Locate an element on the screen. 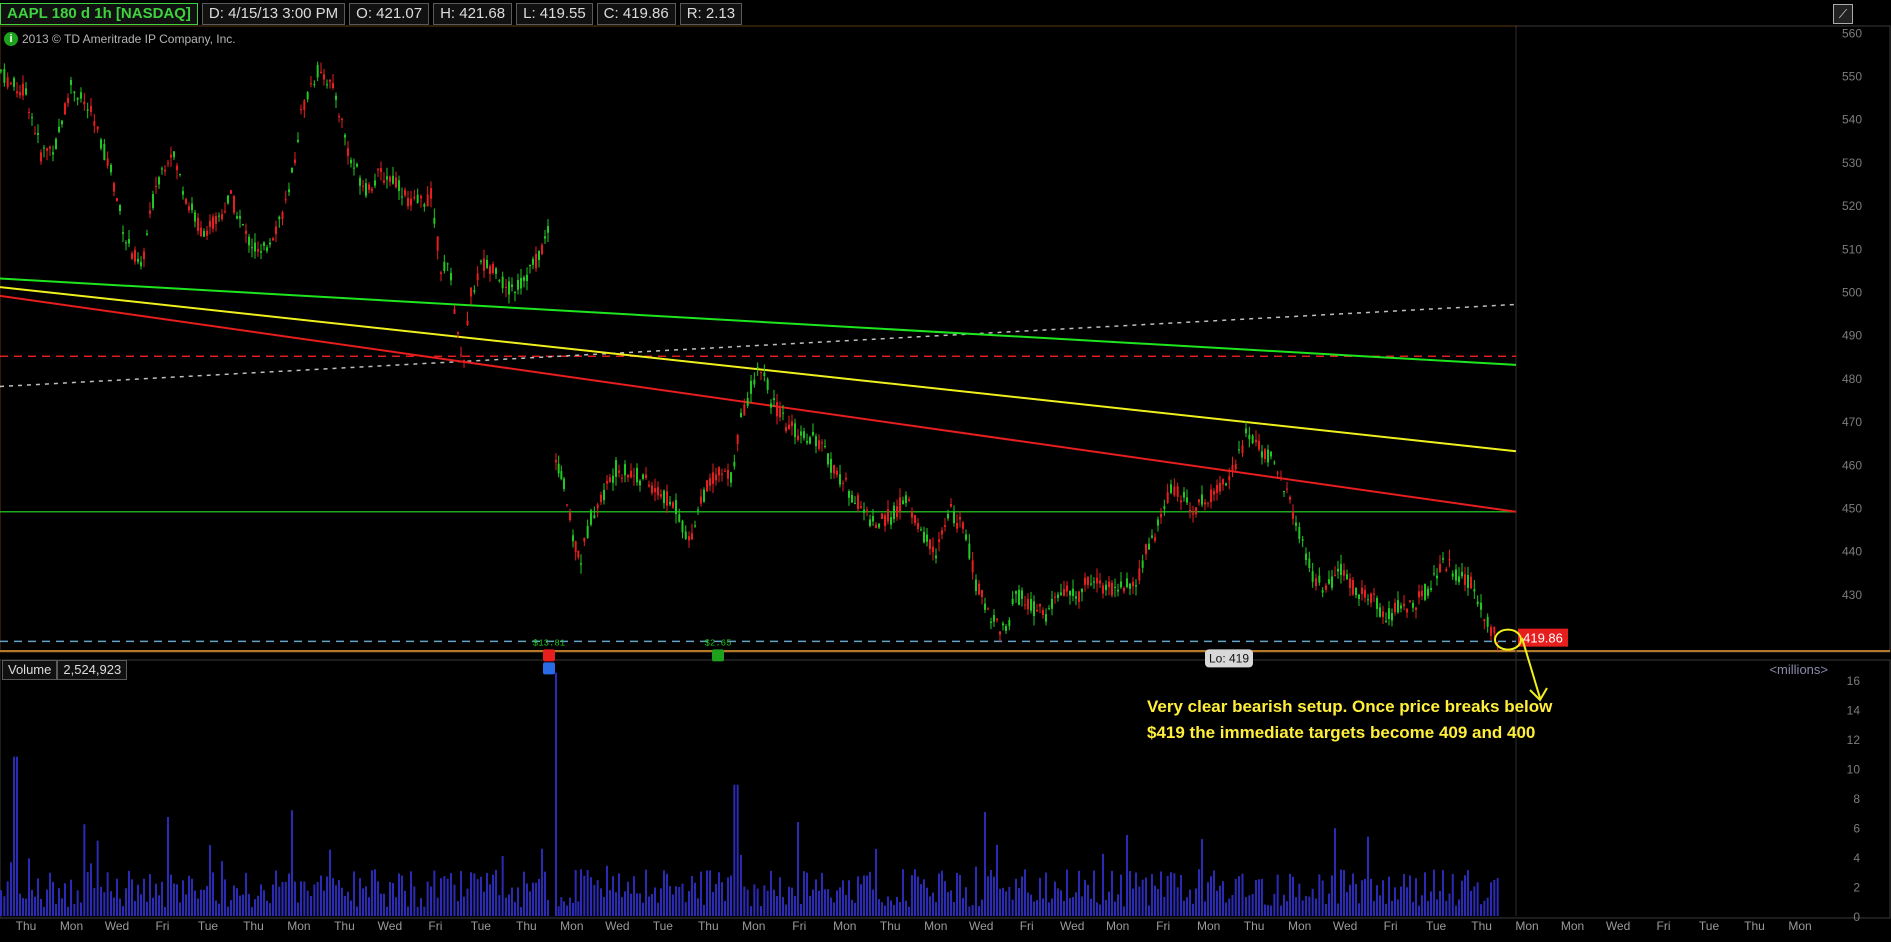  info-icon: i is located at coordinates (11, 39).